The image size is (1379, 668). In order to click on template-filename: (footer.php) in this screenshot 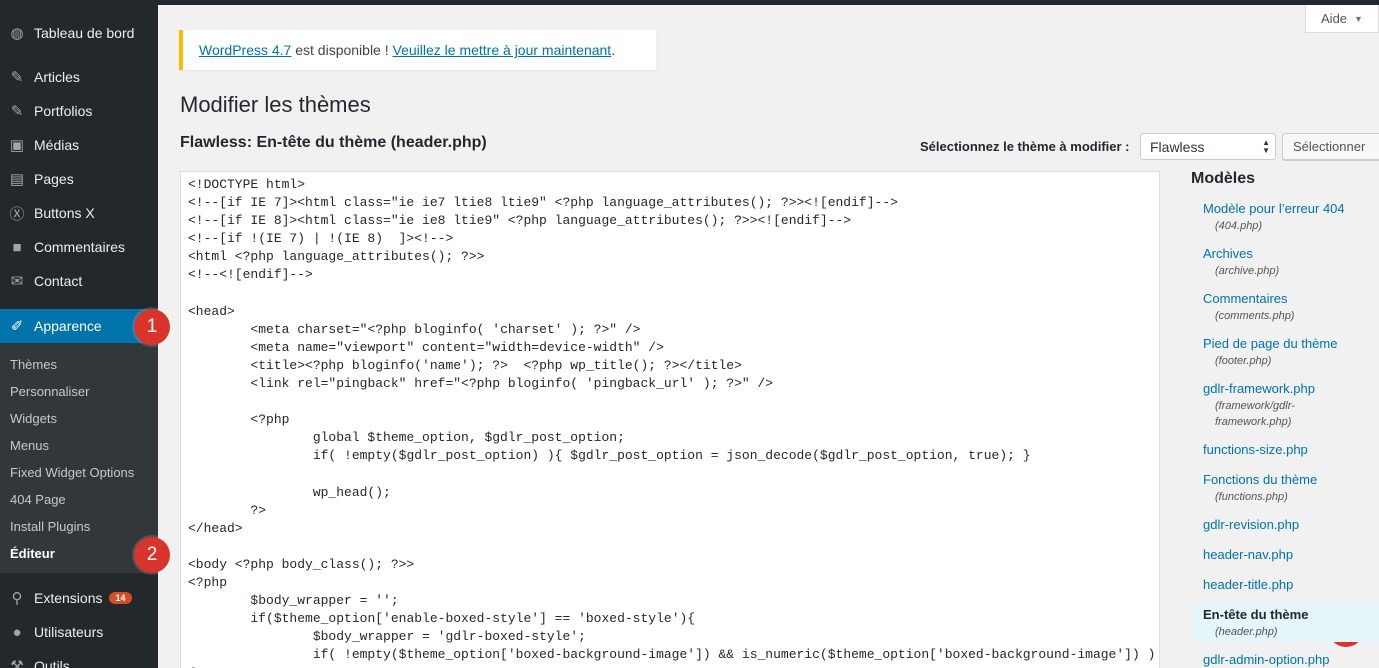, I will do `click(1243, 361)`.